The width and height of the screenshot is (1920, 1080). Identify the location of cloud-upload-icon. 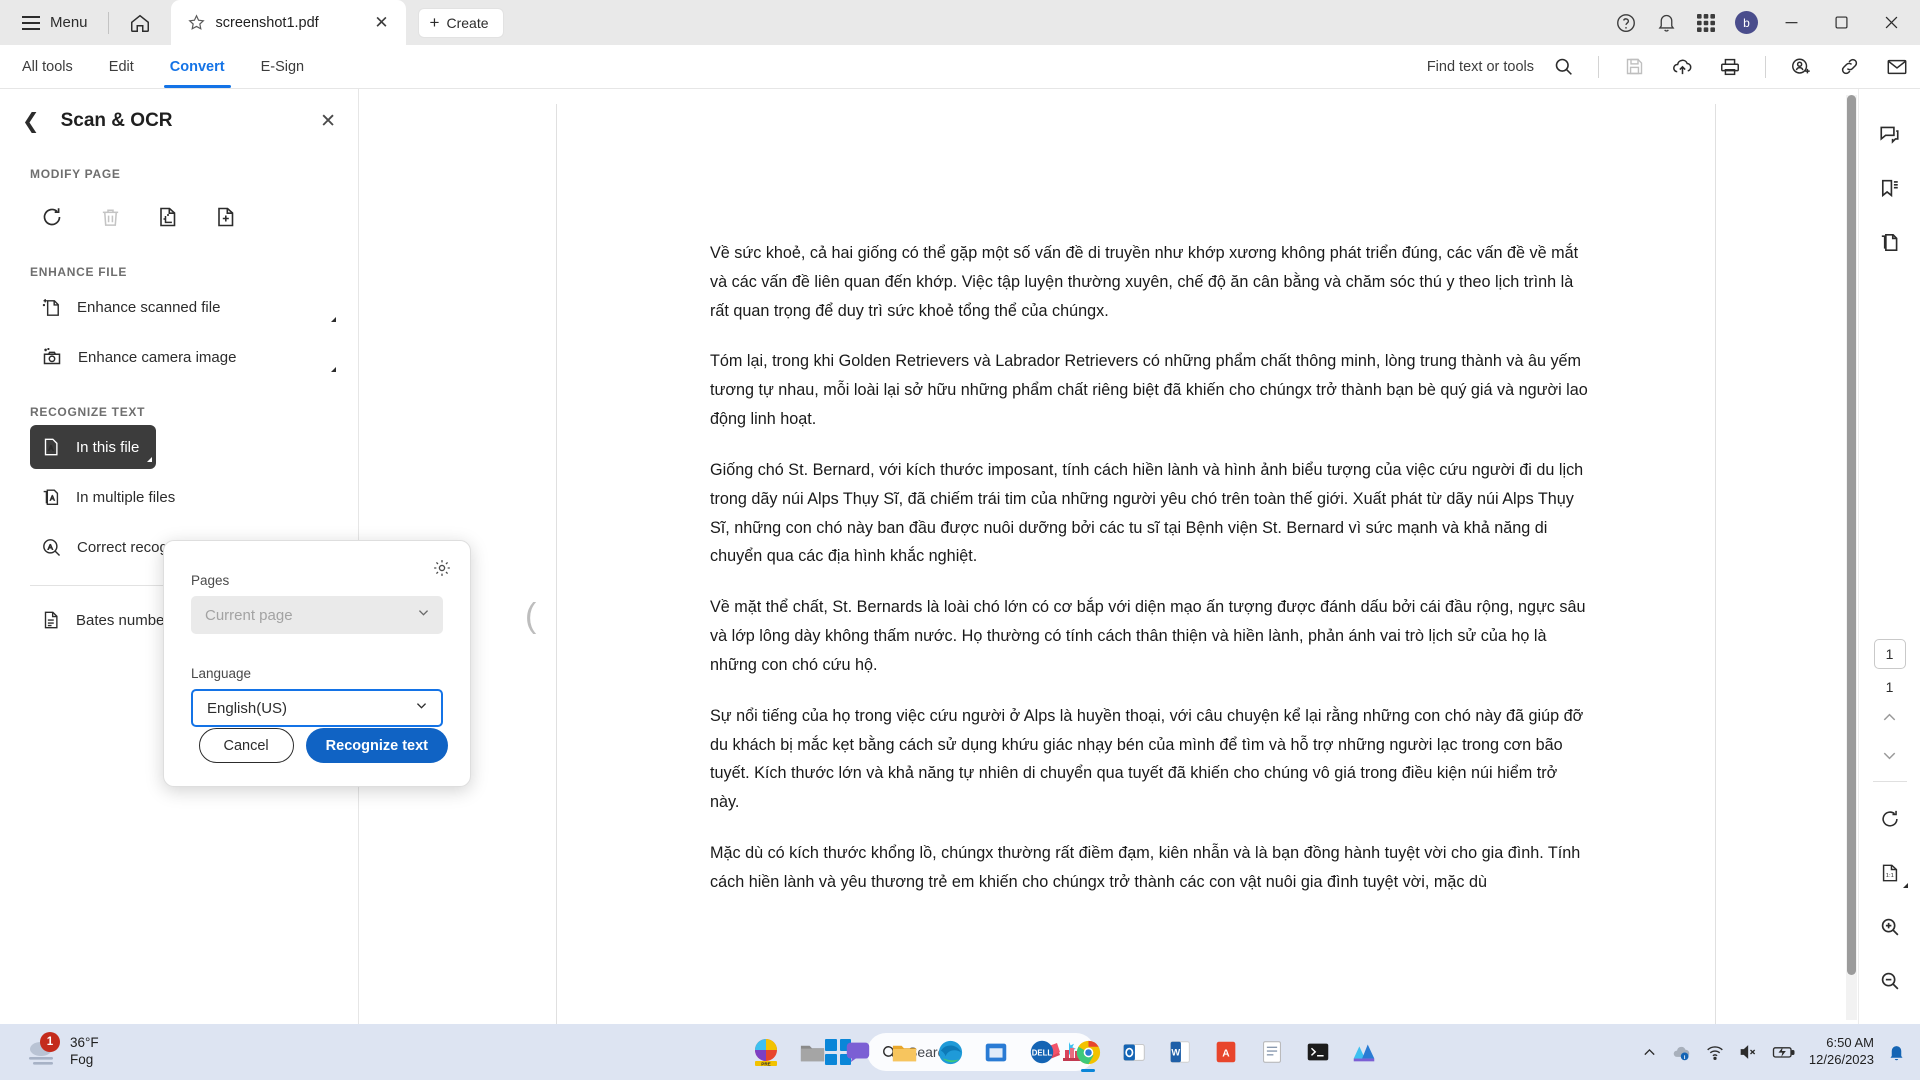
(1681, 67).